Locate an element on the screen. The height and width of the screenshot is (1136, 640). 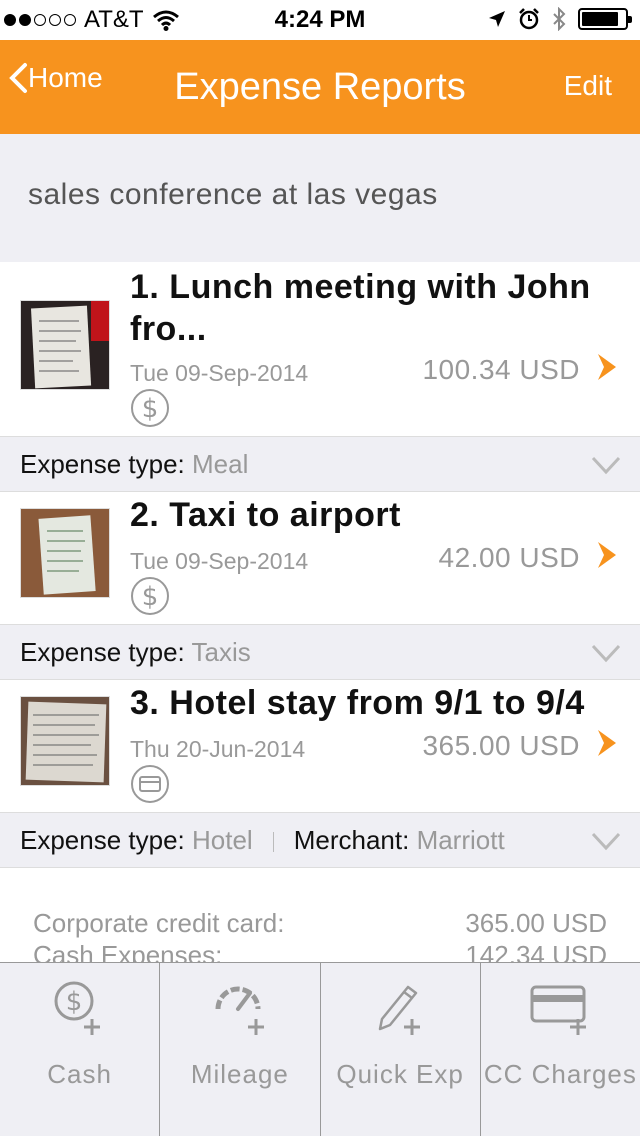
expense-amount: 365.00 USD is located at coordinates (501, 745).